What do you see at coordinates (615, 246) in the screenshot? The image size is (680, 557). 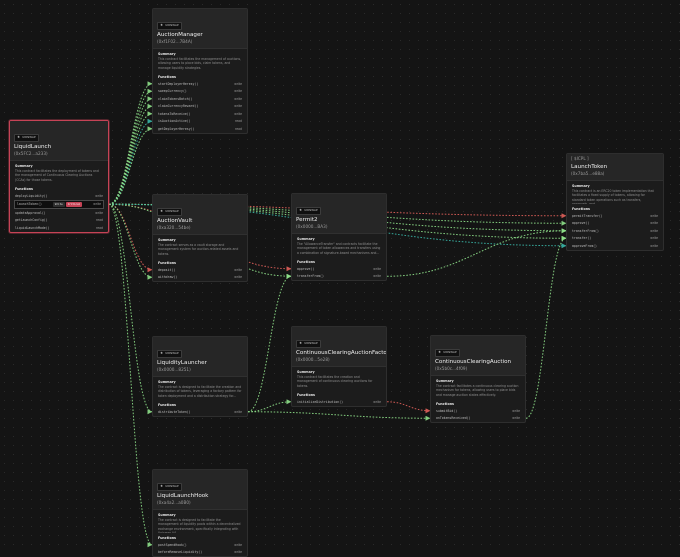 I see `function-row: approveFrom() write` at bounding box center [615, 246].